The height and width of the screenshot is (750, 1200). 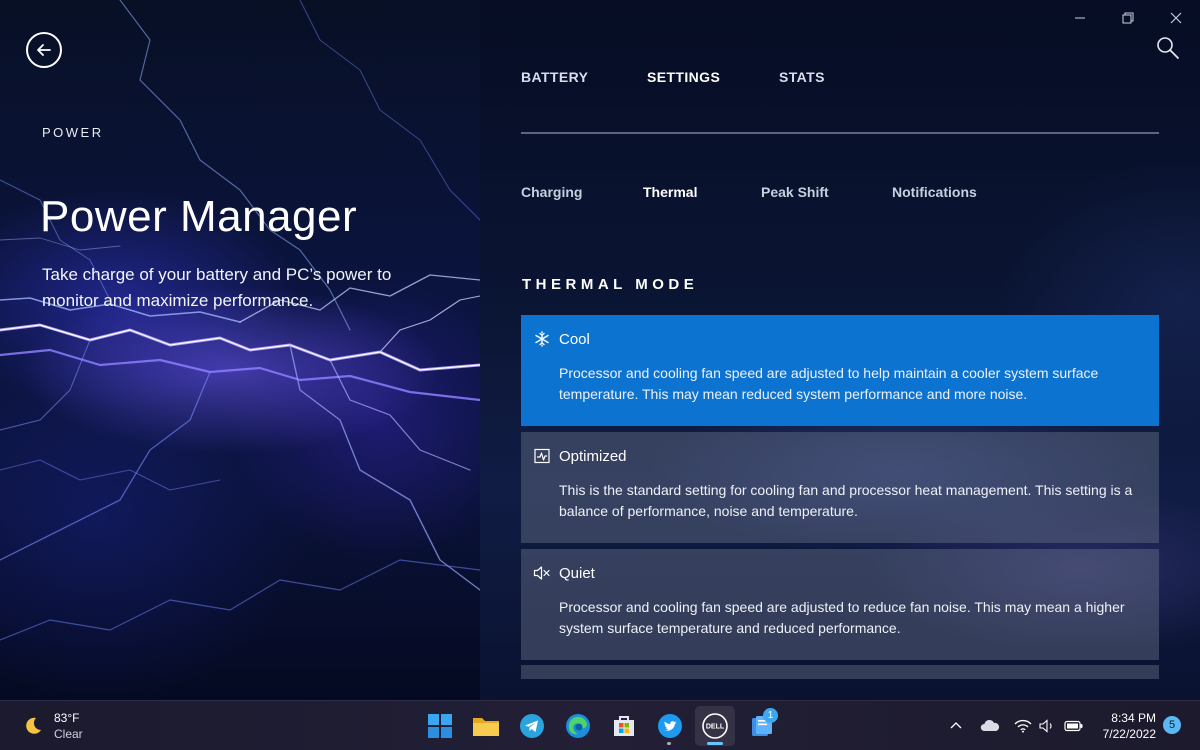 I want to click on taskbar-microsoft-store, so click(x=624, y=726).